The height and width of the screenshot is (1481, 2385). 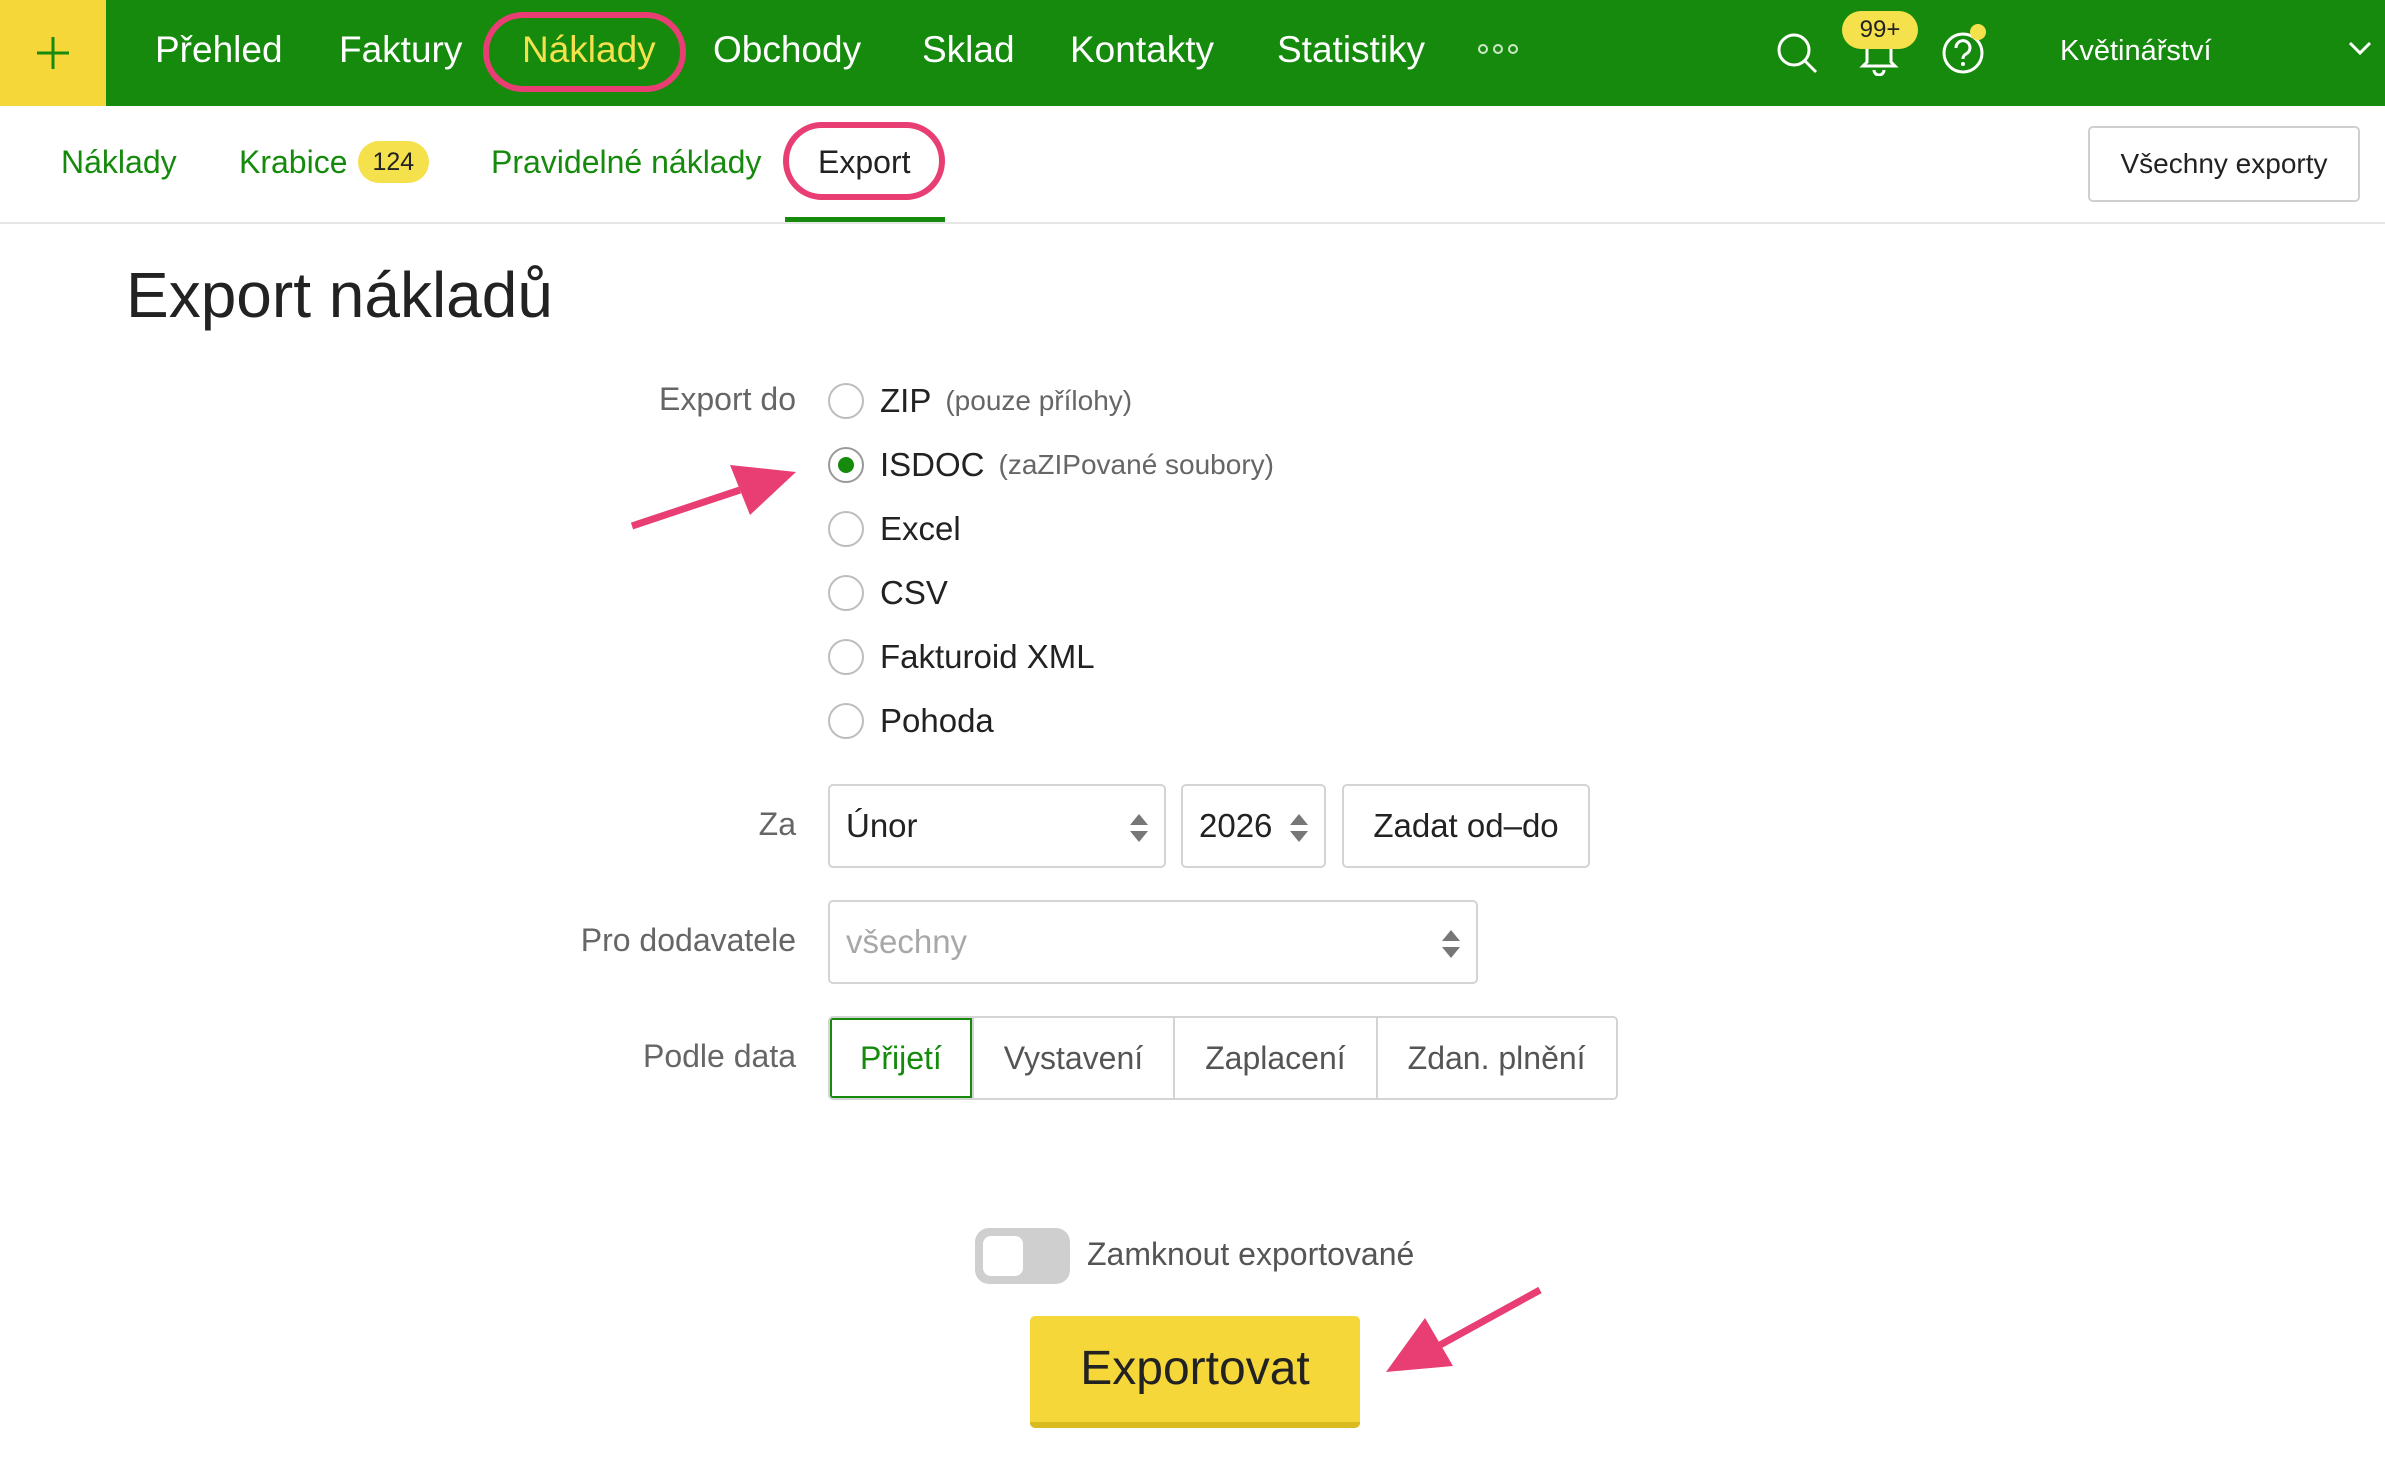 What do you see at coordinates (968, 53) in the screenshot?
I see `nav-item-sklad: Sklad` at bounding box center [968, 53].